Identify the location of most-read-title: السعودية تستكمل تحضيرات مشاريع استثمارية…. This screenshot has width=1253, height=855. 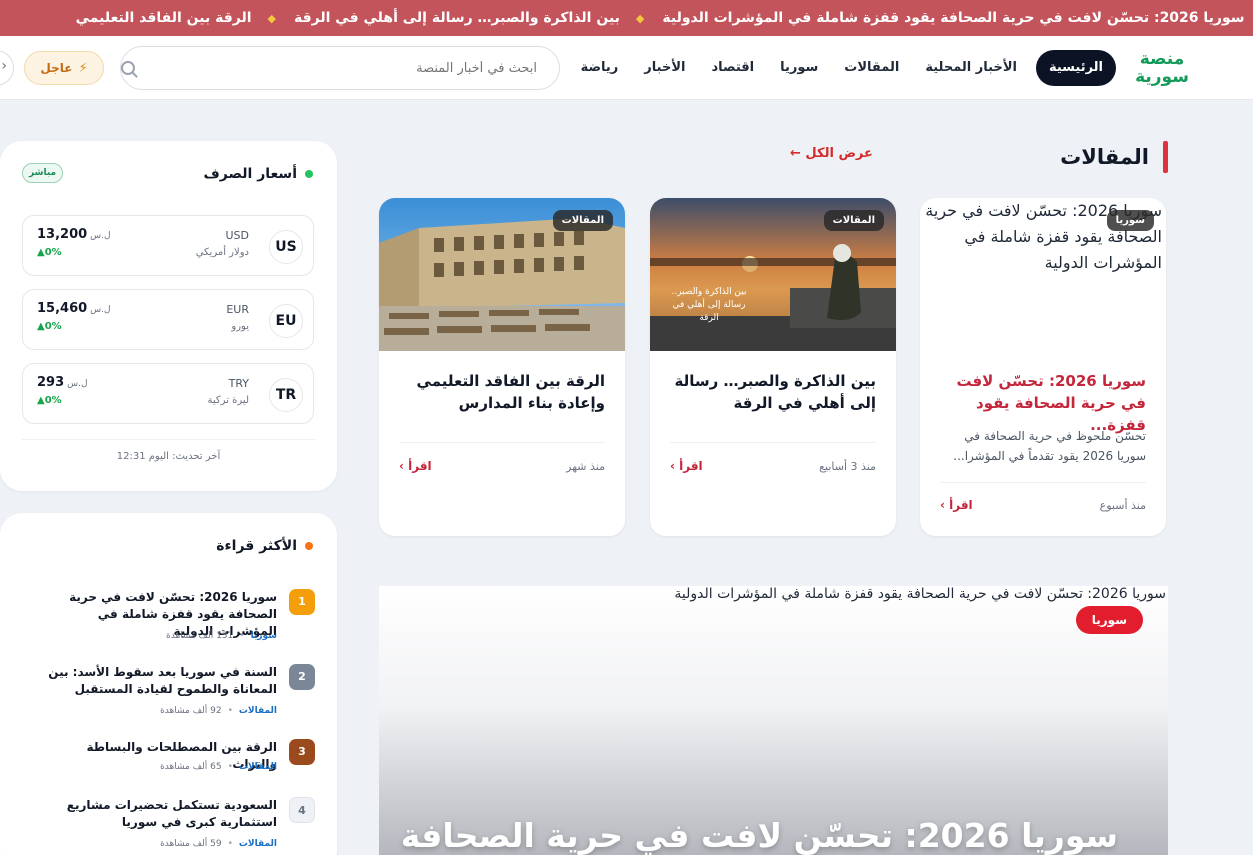
(159, 814).